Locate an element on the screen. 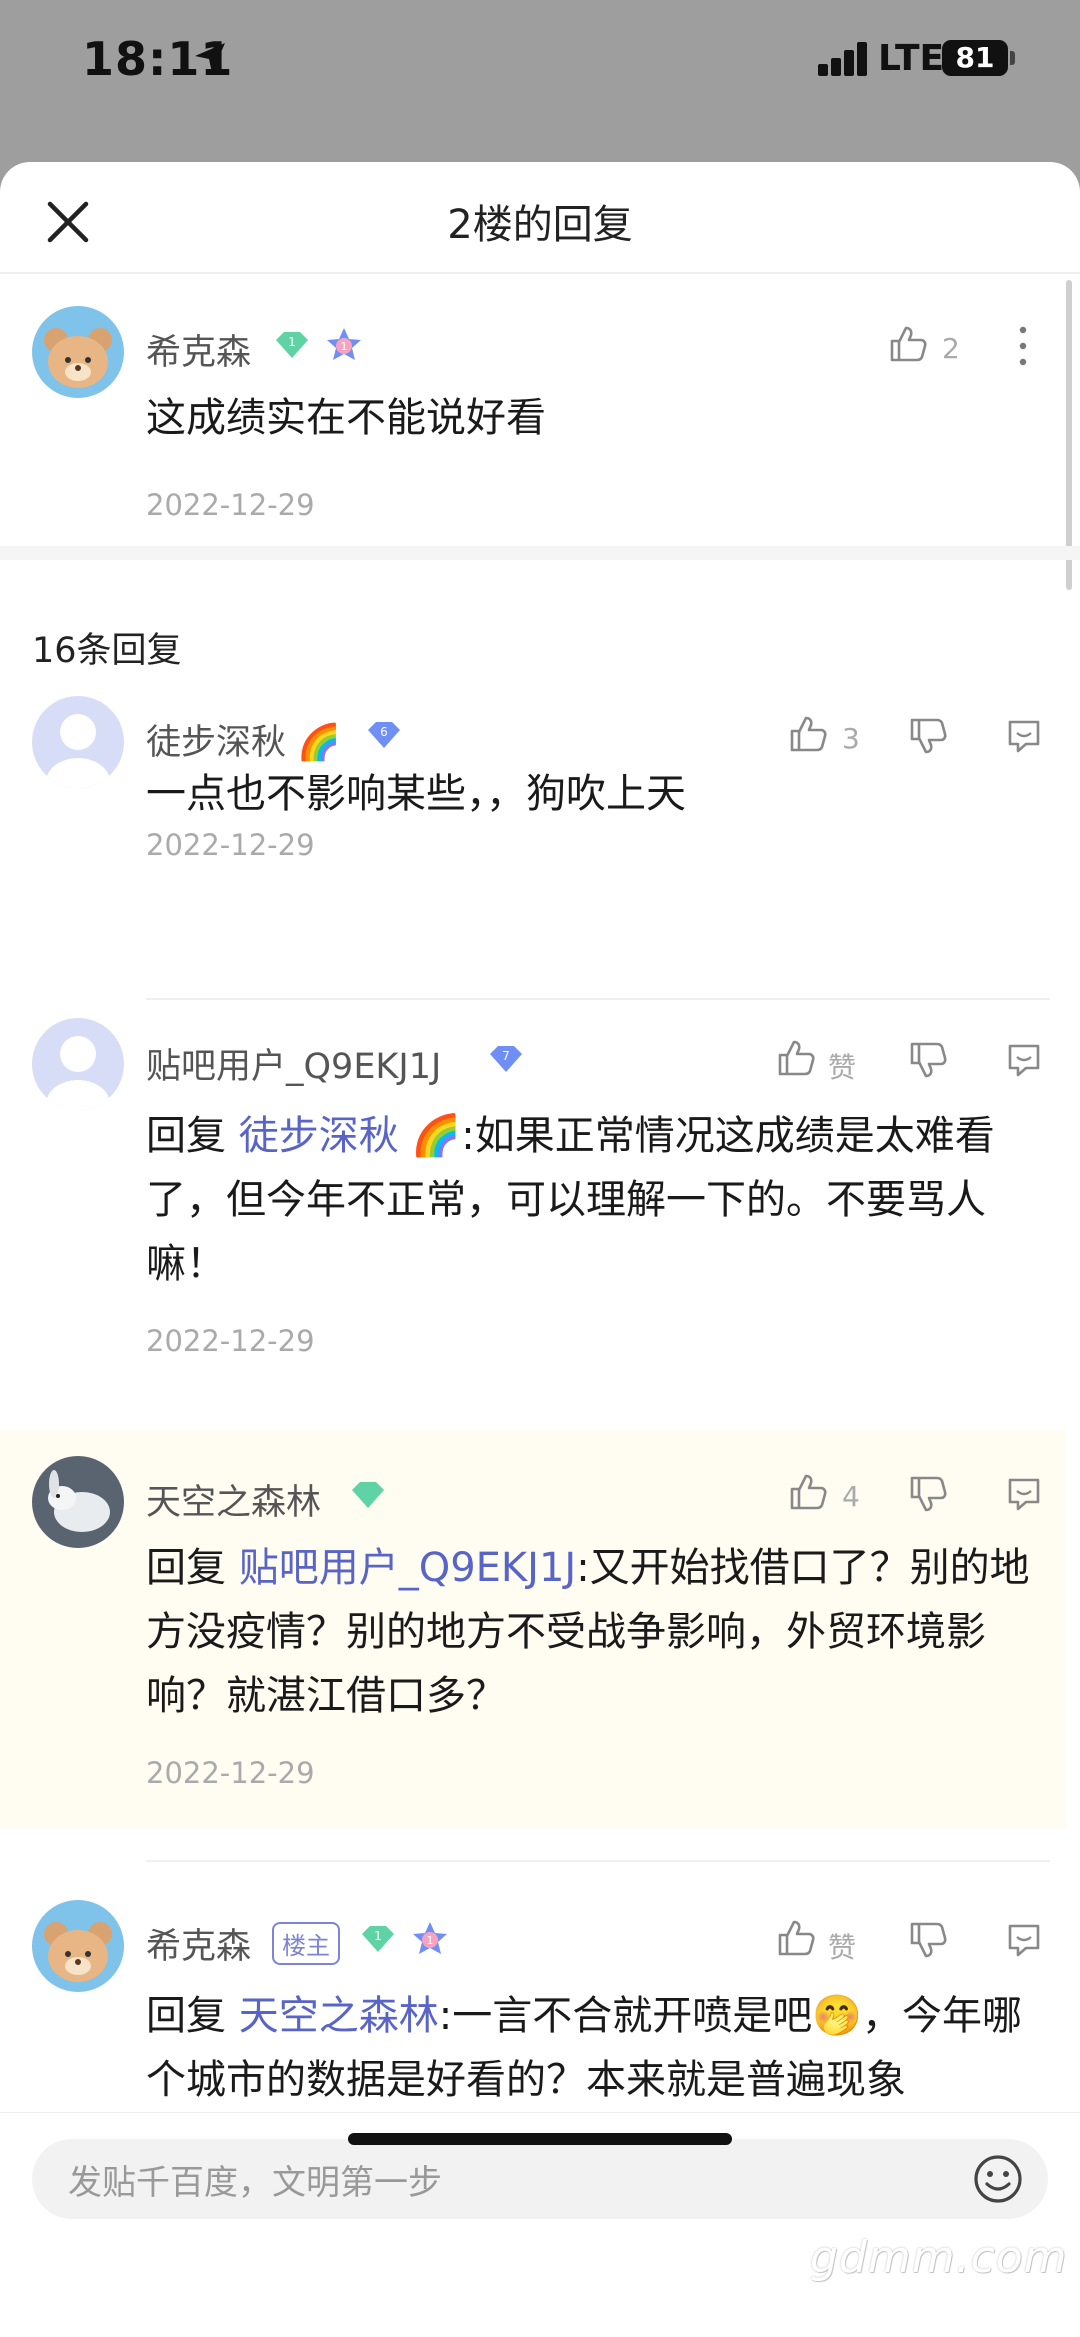 The image size is (1080, 2337). reply-item: 徒步深秋 🌈 6 3 一点也不影响某些，，狗吹上天 2022-12-29 is located at coordinates (533, 845).